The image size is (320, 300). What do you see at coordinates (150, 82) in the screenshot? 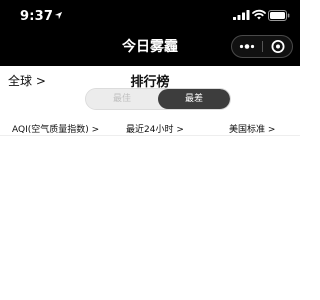
I see `page-title: 排行榜` at bounding box center [150, 82].